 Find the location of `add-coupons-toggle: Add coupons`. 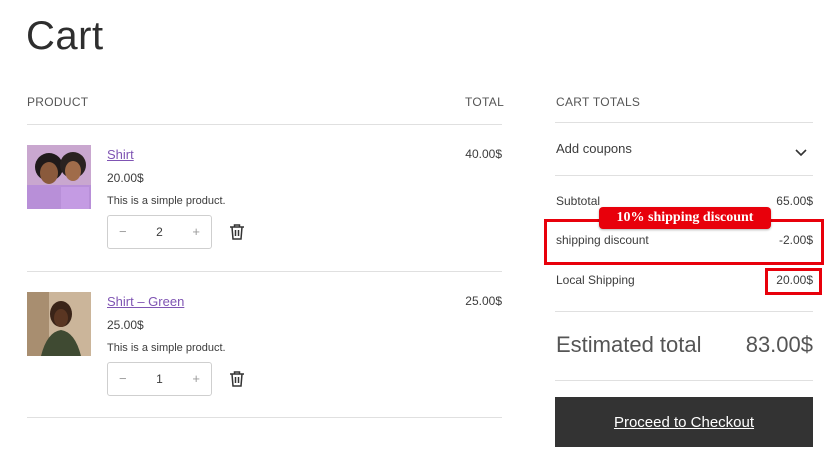

add-coupons-toggle: Add coupons is located at coordinates (594, 148).